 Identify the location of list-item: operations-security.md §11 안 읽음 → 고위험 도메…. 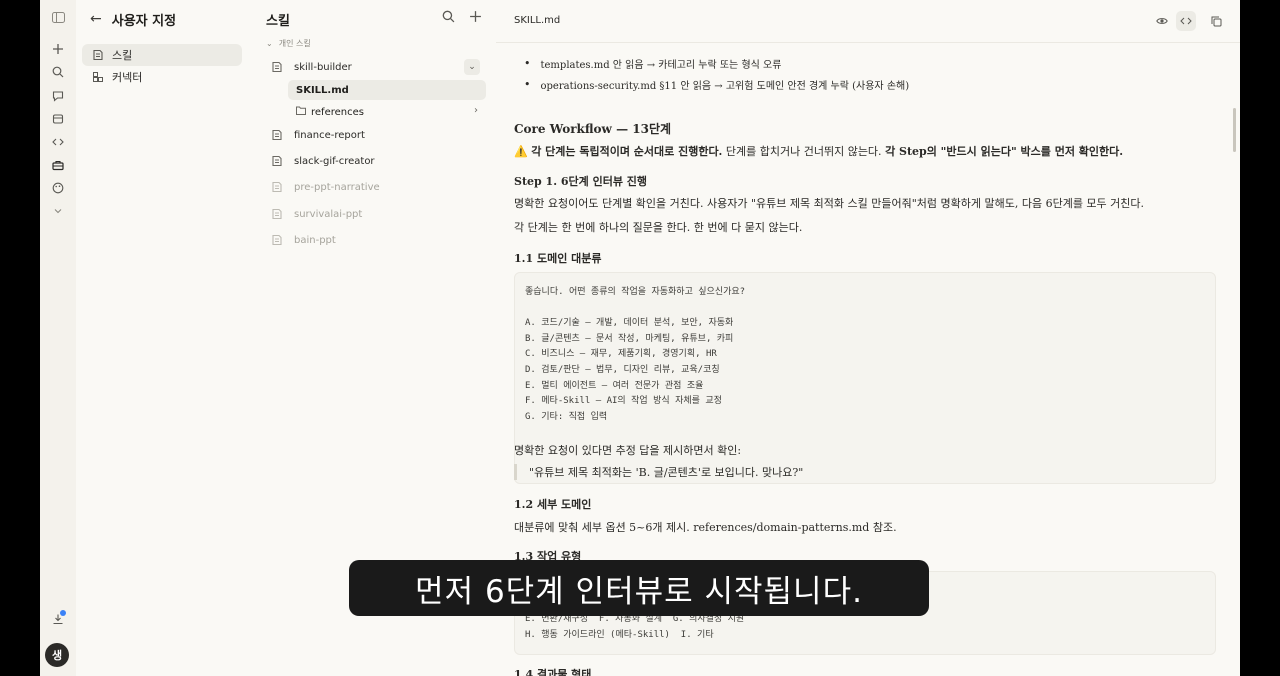
(712, 84).